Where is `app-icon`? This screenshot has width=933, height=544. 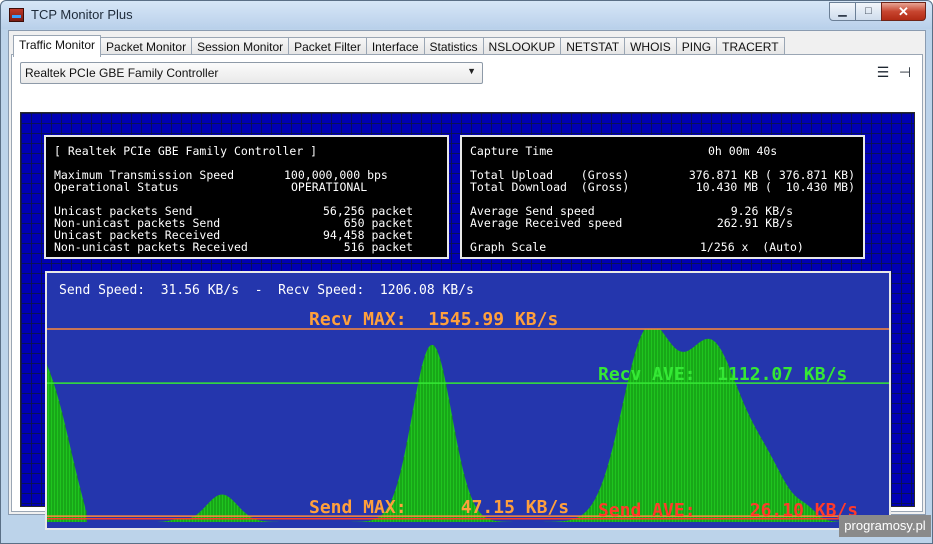 app-icon is located at coordinates (16, 15).